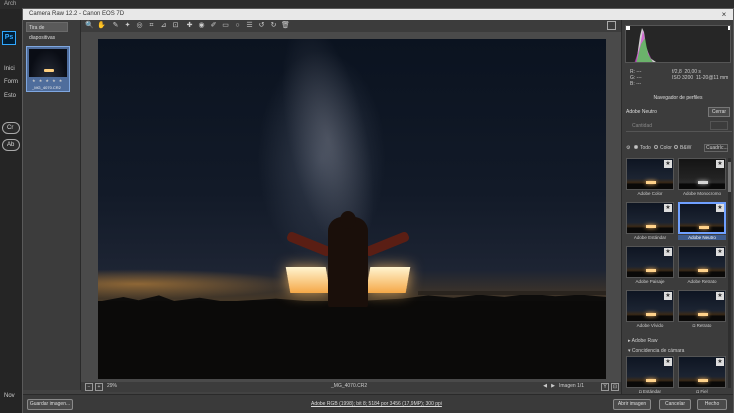  Describe the element at coordinates (636, 78) in the screenshot. I see `rgb-readout: R: --- G: --- B: ---` at that location.